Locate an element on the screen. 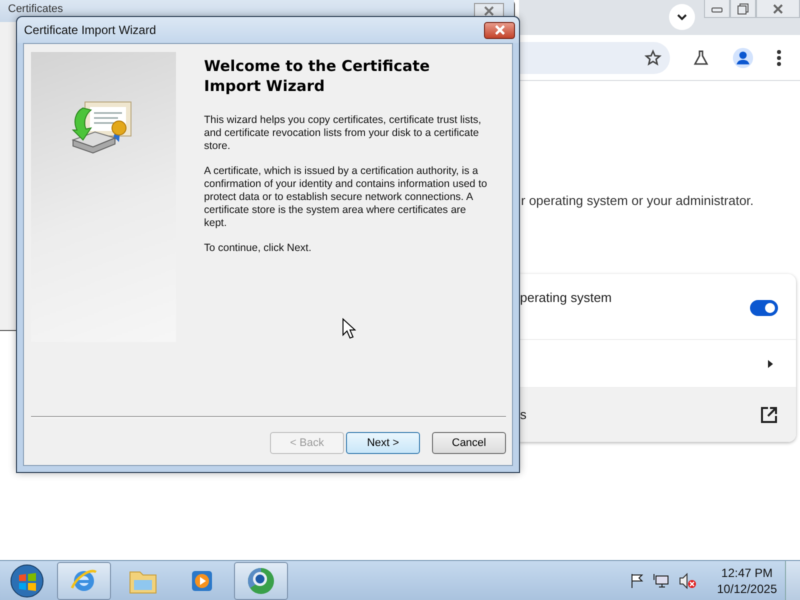  wizard-paragraph: A certificate, which is issued by a certification authority, is a confirmation of your identity and contains information used to protect data or to establish secure network connections. A certificate store is the system area where certificates are kept. is located at coordinates (346, 197).